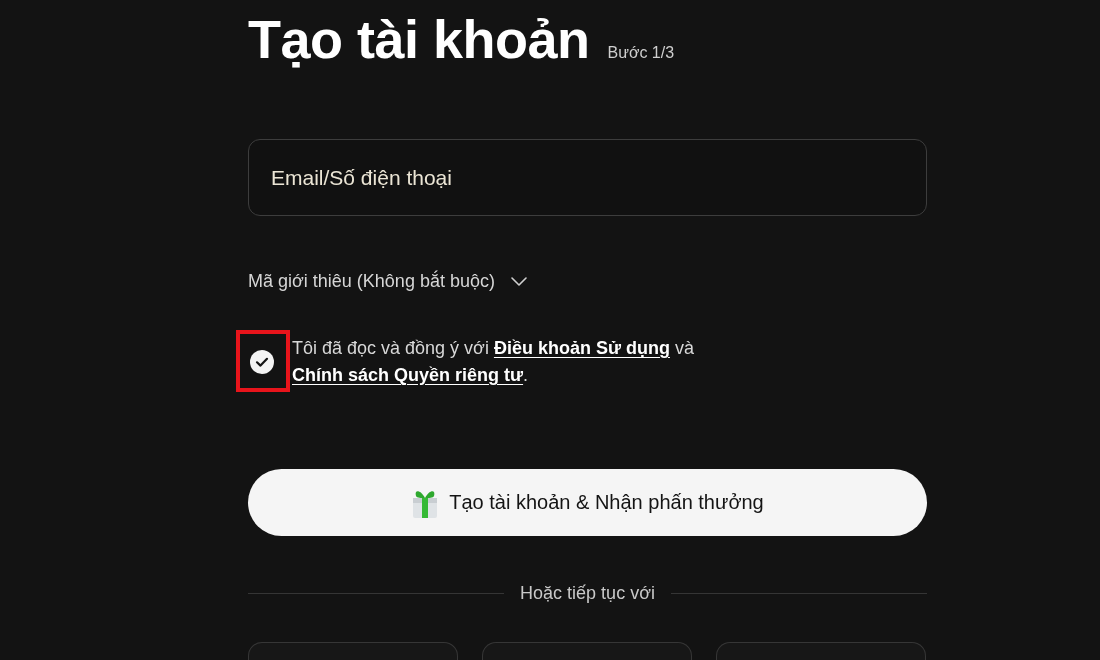 The image size is (1100, 660). What do you see at coordinates (641, 53) in the screenshot?
I see `step-indicator: Bước 1/3` at bounding box center [641, 53].